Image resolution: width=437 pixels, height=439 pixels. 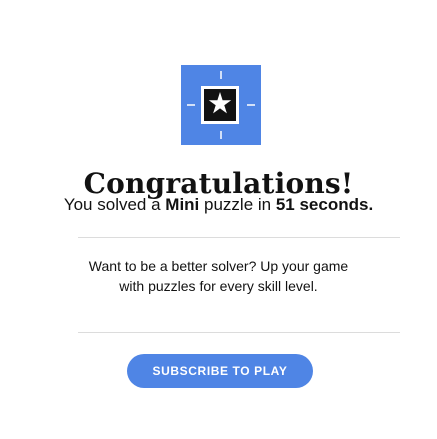 What do you see at coordinates (239, 332) in the screenshot?
I see `divider-bottom` at bounding box center [239, 332].